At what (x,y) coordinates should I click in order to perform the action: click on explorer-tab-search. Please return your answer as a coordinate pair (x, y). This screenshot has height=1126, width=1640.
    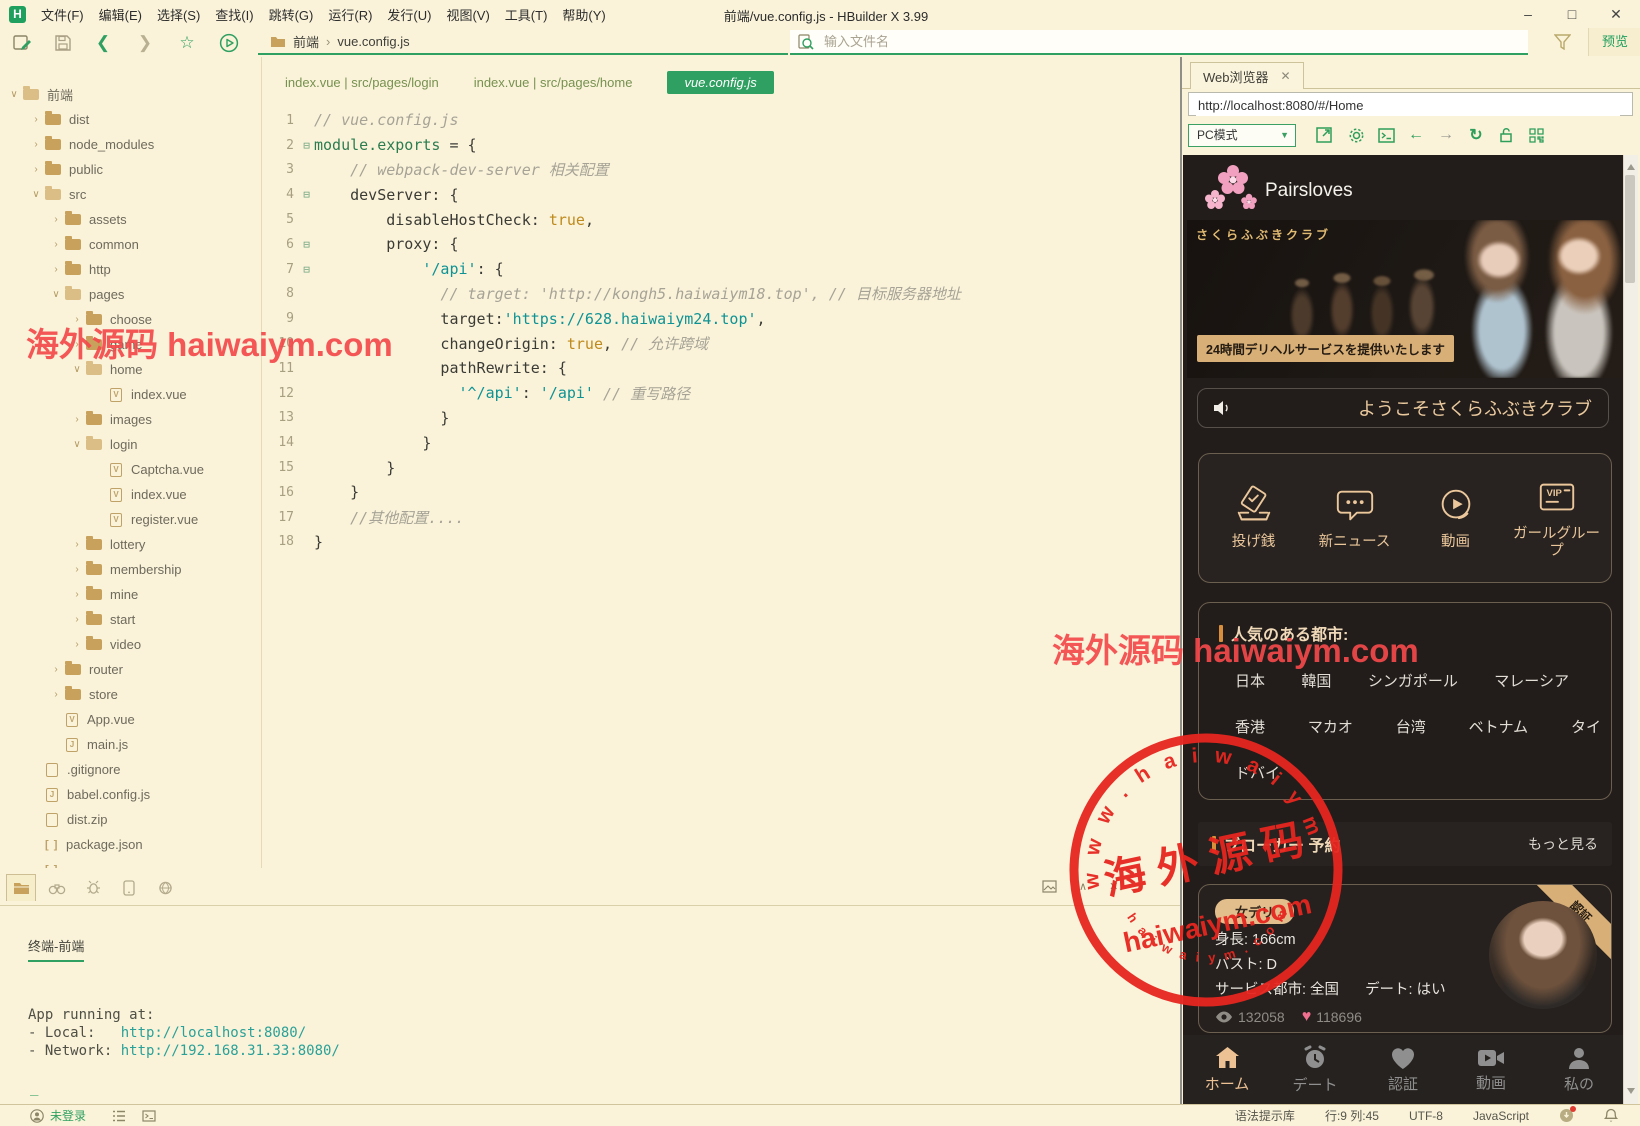
    Looking at the image, I should click on (57, 887).